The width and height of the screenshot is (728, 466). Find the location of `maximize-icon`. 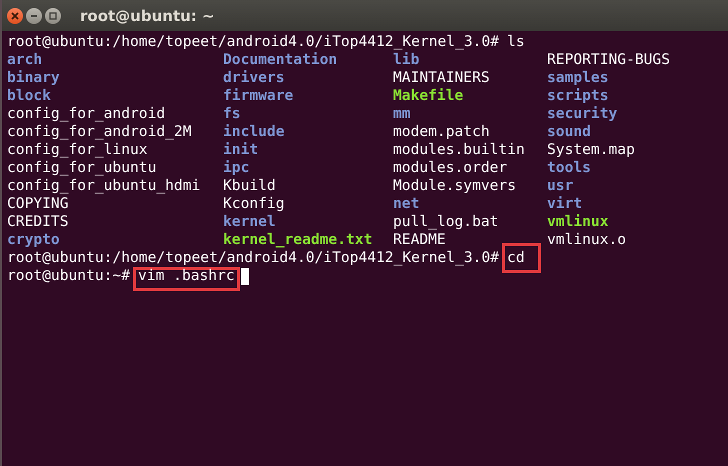

maximize-icon is located at coordinates (53, 16).